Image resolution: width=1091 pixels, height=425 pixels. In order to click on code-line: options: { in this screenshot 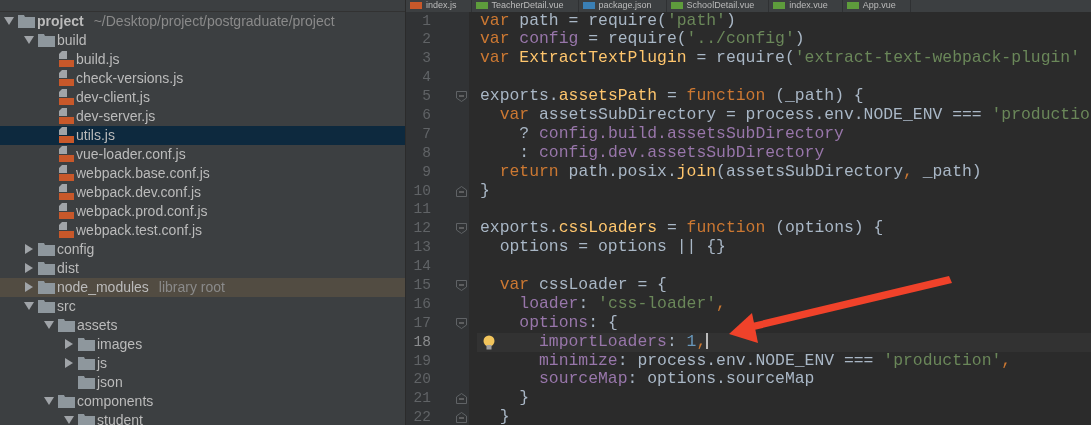, I will do `click(568, 323)`.